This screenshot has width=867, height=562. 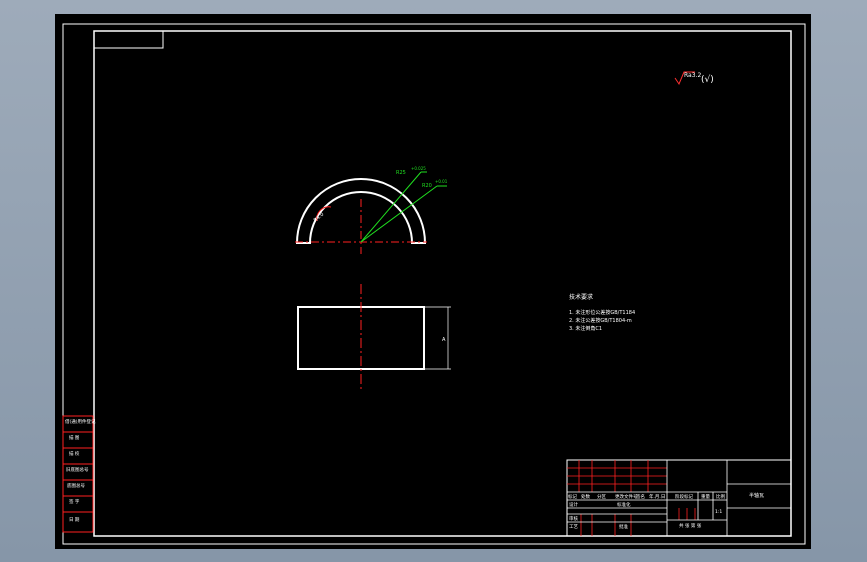 I want to click on roughness-symbol: Ra3.2 (√), so click(x=694, y=78).